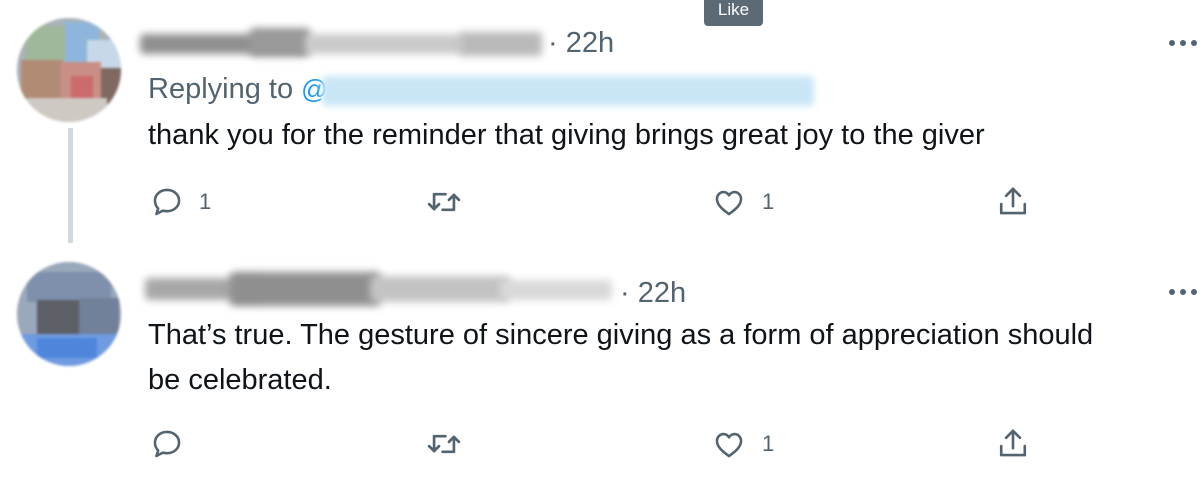 This screenshot has width=1200, height=477. I want to click on like-tooltip: Like, so click(733, 13).